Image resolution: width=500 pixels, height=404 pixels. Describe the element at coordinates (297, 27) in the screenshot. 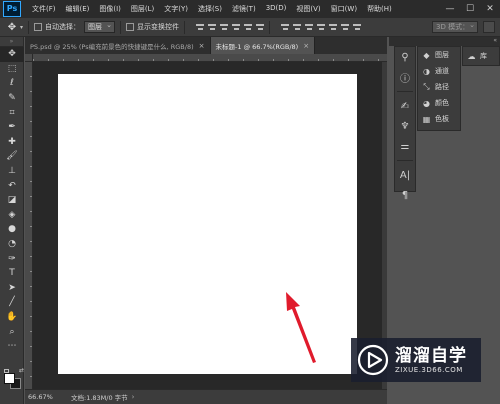

I see `distribute-vcenter-icon` at that location.